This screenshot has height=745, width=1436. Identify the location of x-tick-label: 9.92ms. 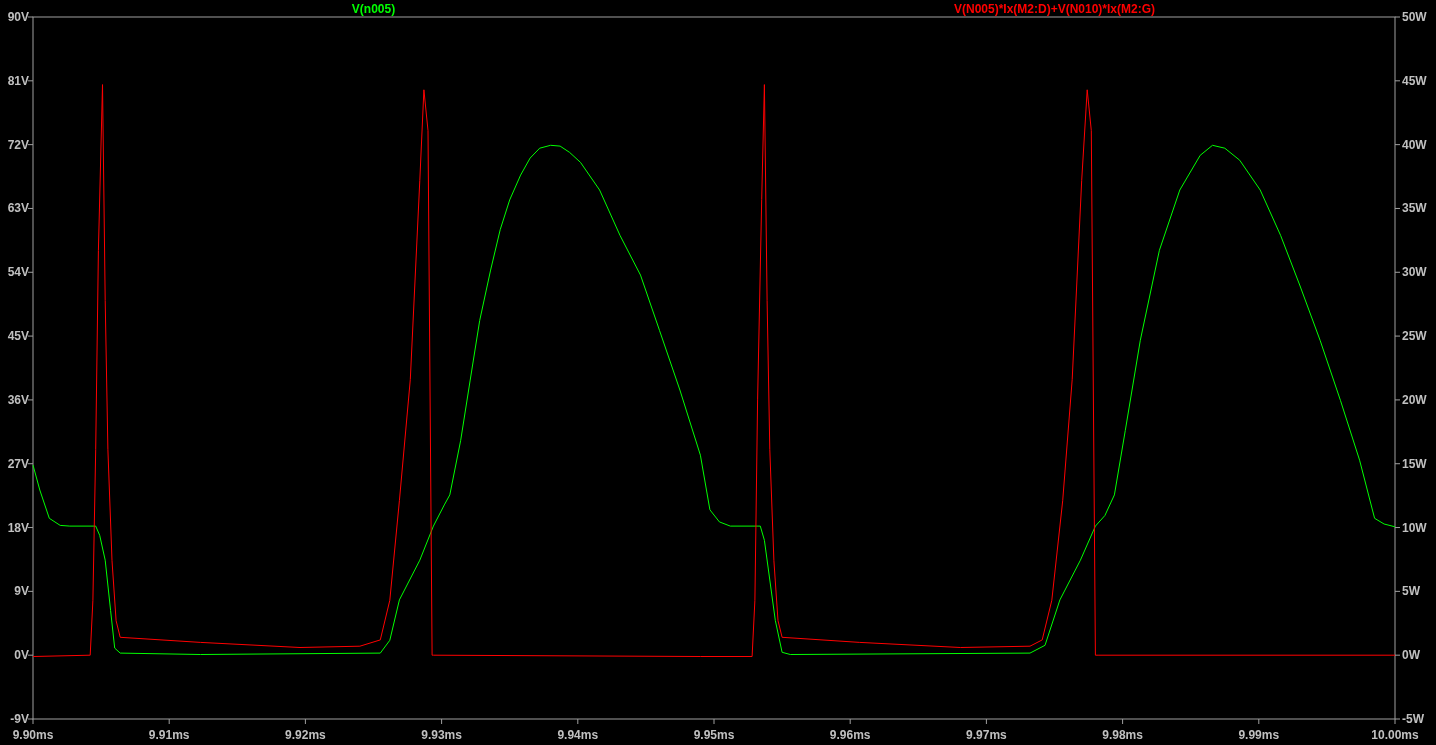
(305, 735).